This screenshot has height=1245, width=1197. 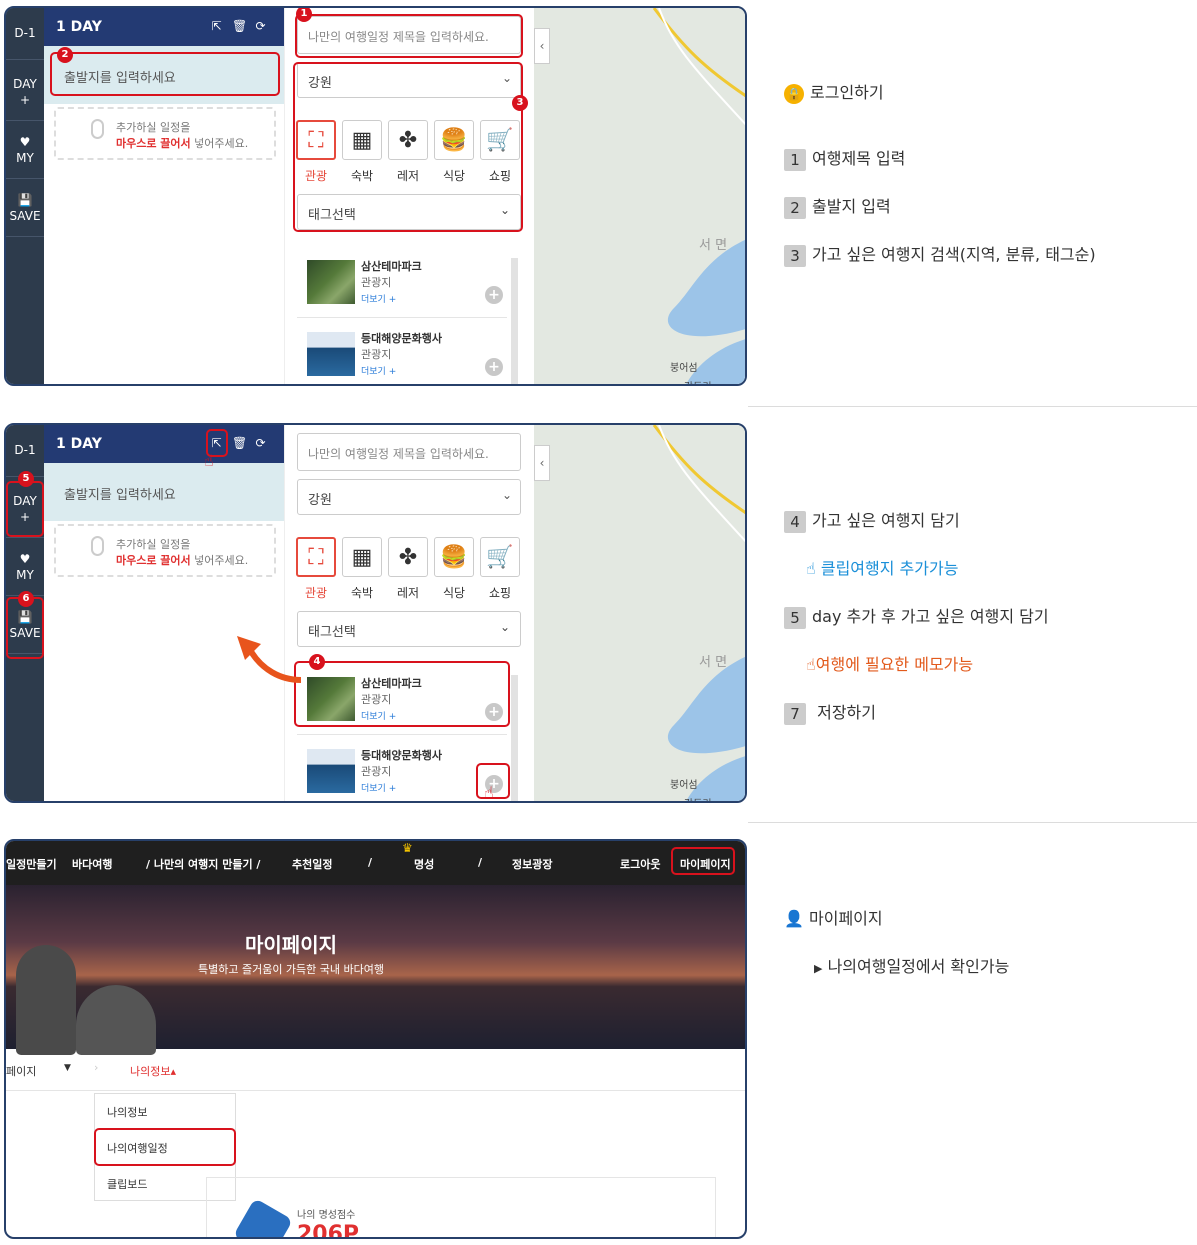 I want to click on day-add-button: DAY +, so click(x=25, y=93).